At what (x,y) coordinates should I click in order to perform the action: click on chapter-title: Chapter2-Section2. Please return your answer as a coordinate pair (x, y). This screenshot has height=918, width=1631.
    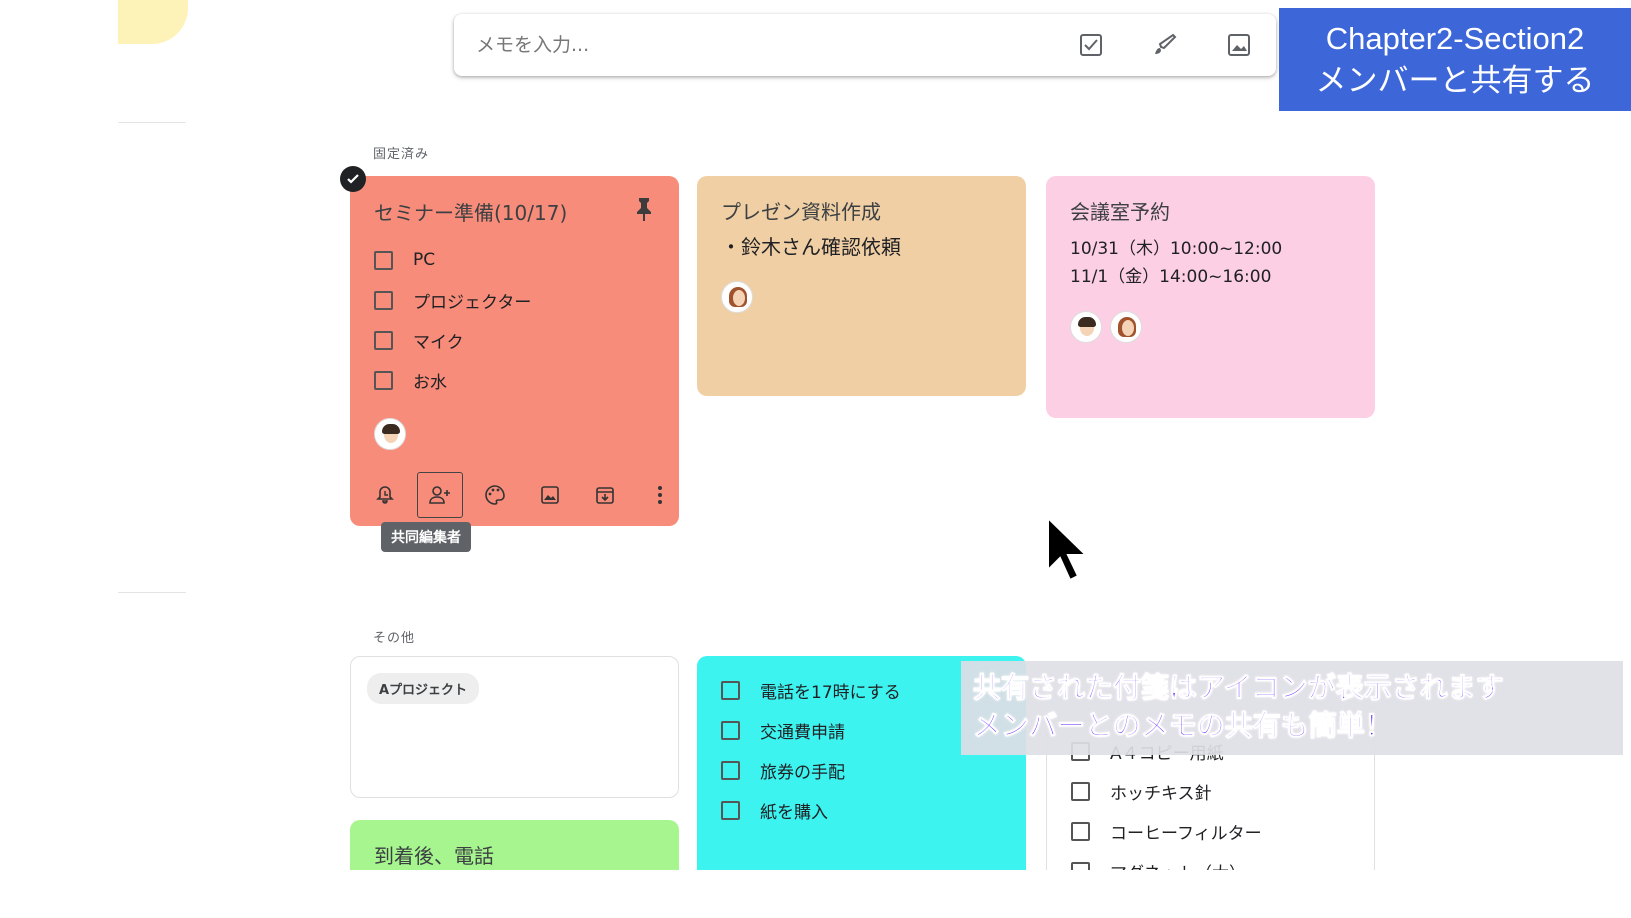
    Looking at the image, I should click on (1455, 38).